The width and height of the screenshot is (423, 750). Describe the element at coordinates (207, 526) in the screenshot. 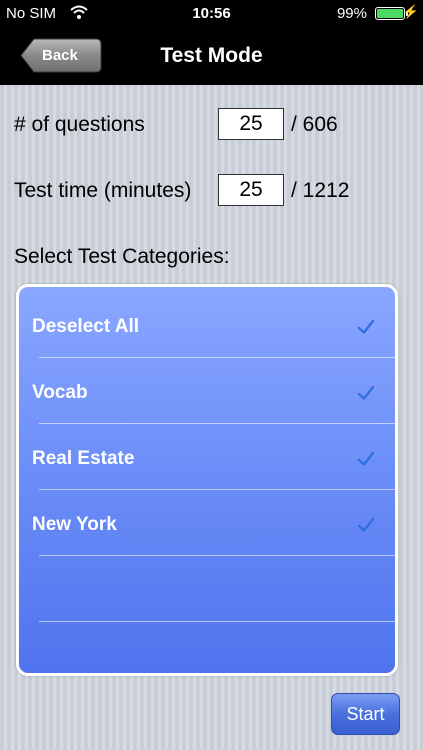

I see `list-item-new-york: New York` at that location.